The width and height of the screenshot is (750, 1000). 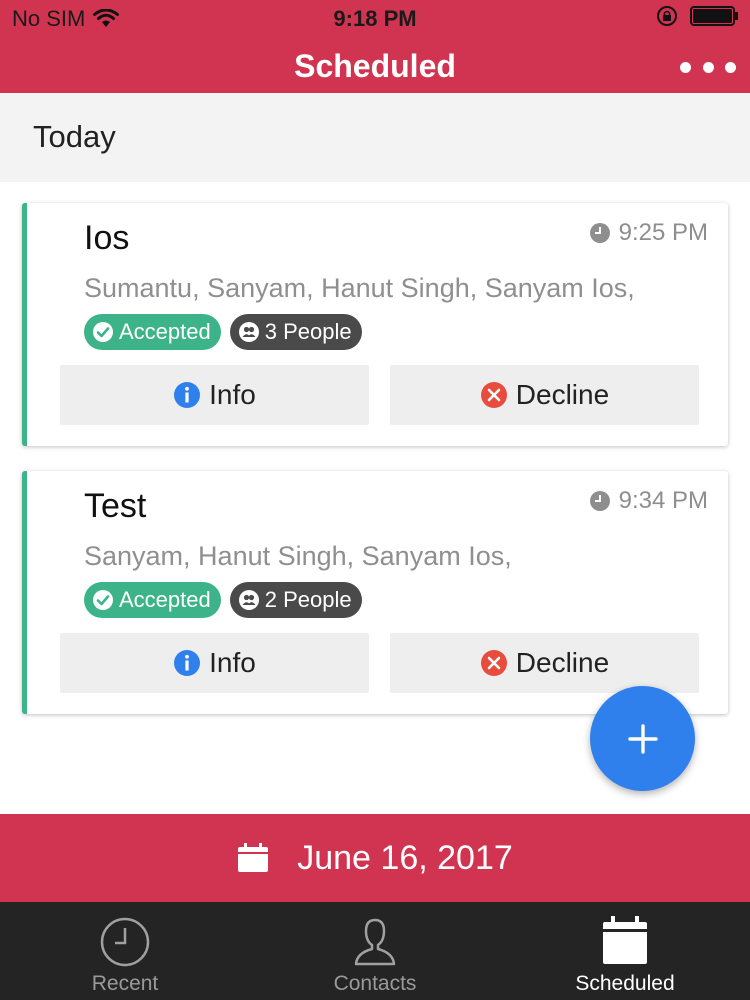 What do you see at coordinates (375, 942) in the screenshot?
I see `person-icon` at bounding box center [375, 942].